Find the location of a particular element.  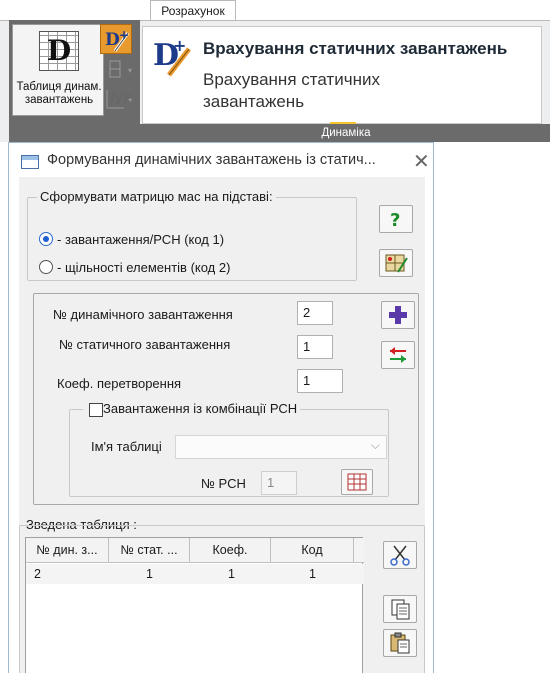

delete-button is located at coordinates (400, 555).